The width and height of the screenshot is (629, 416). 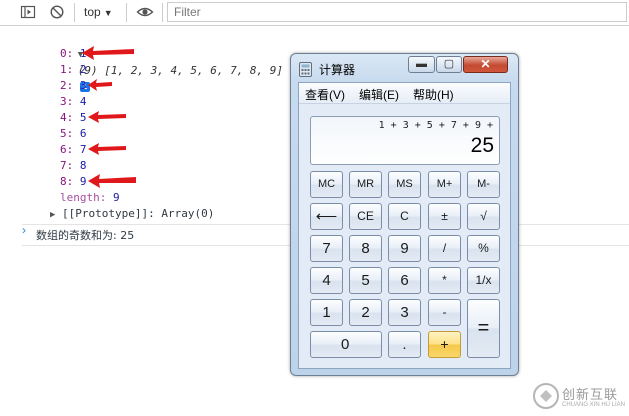 What do you see at coordinates (305, 69) in the screenshot?
I see `calculator-app-icon` at bounding box center [305, 69].